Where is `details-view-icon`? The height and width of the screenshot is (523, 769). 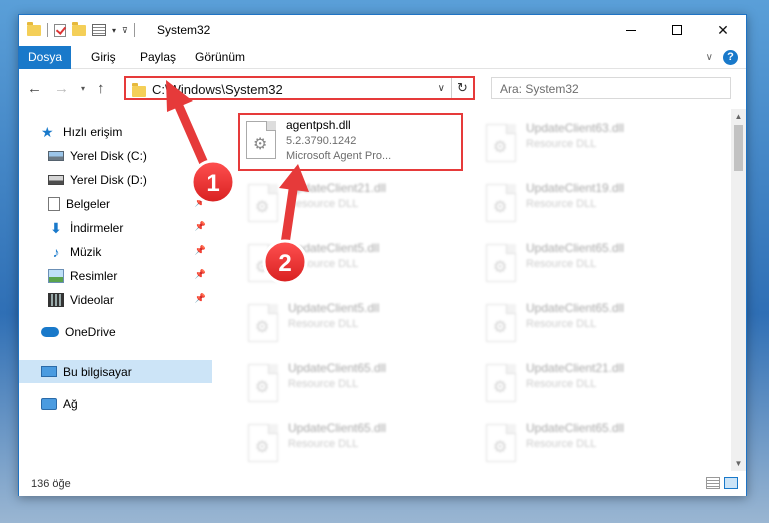 details-view-icon is located at coordinates (713, 483).